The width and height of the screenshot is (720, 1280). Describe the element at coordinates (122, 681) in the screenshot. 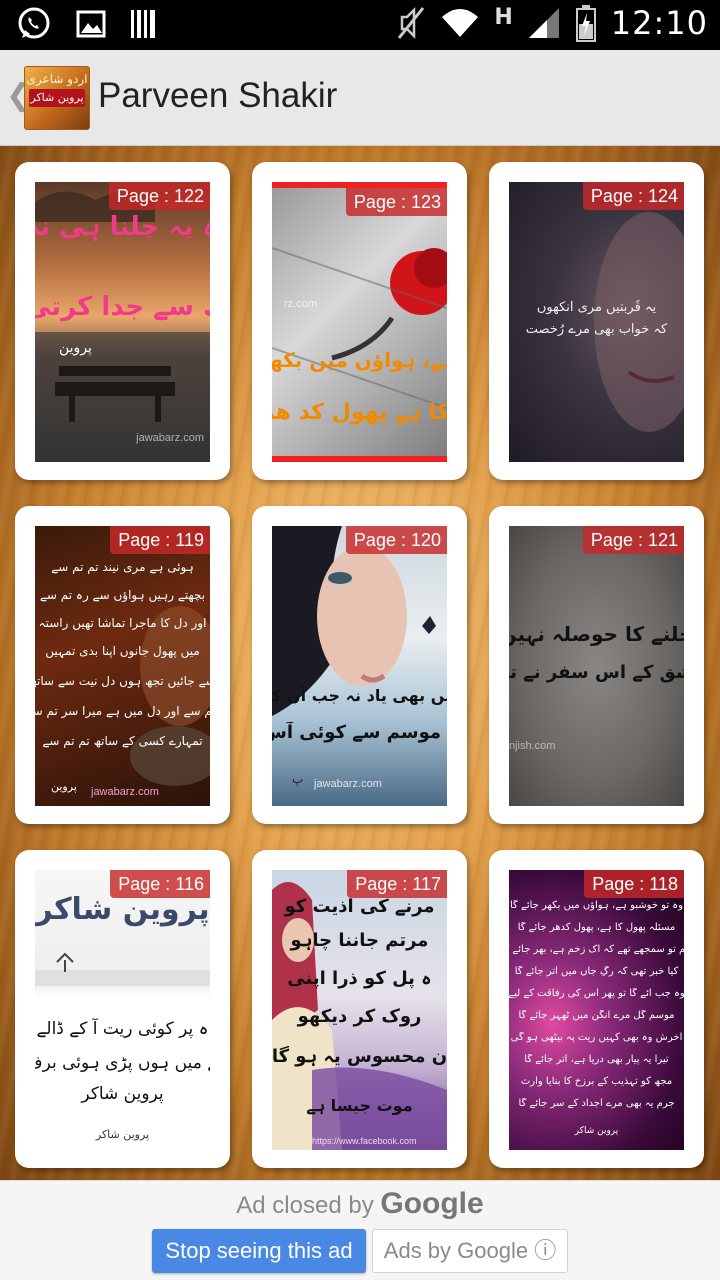

I see `poetry-line: سے جائیں تجھ ہوں دل نیت سے ساتھ` at that location.